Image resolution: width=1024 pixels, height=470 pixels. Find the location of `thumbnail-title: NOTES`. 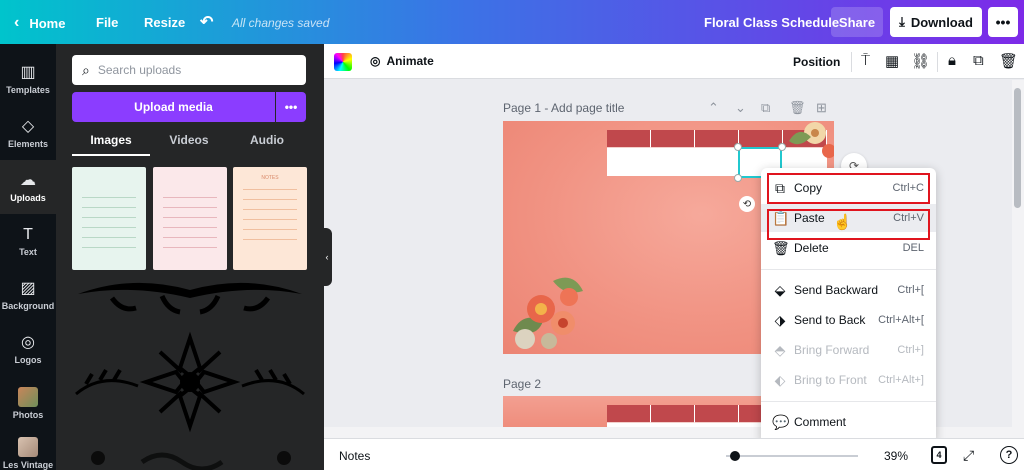

thumbnail-title: NOTES is located at coordinates (270, 178).